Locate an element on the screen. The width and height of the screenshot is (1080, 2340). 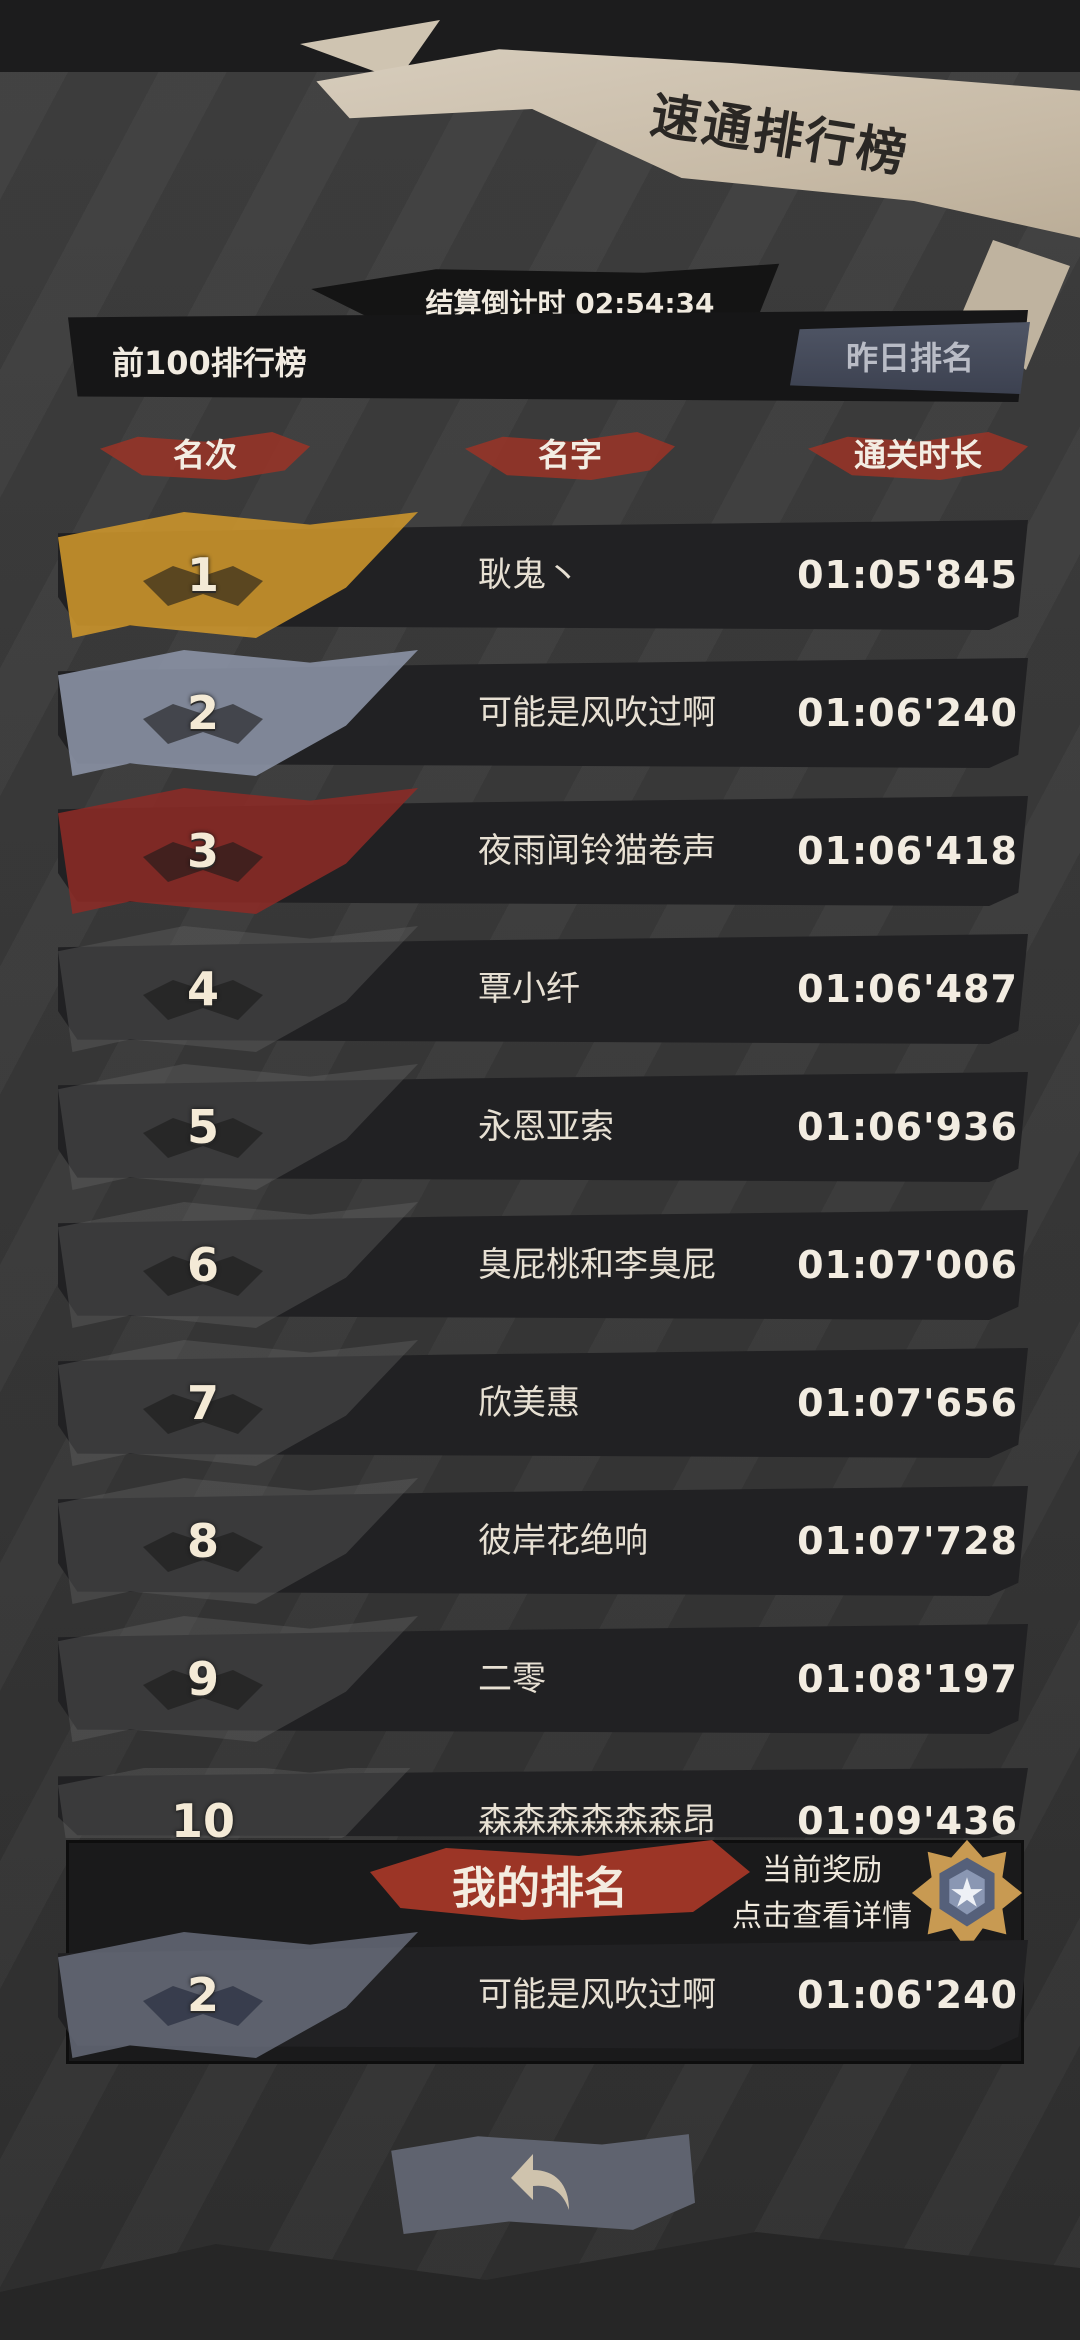
clear-time: 01:07'656 is located at coordinates (907, 1403).